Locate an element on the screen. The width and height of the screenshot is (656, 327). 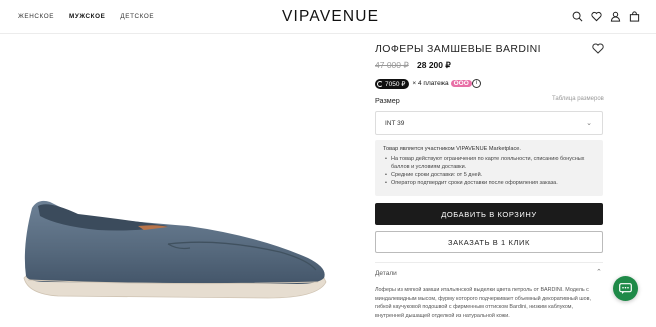
divider is located at coordinates (489, 262).